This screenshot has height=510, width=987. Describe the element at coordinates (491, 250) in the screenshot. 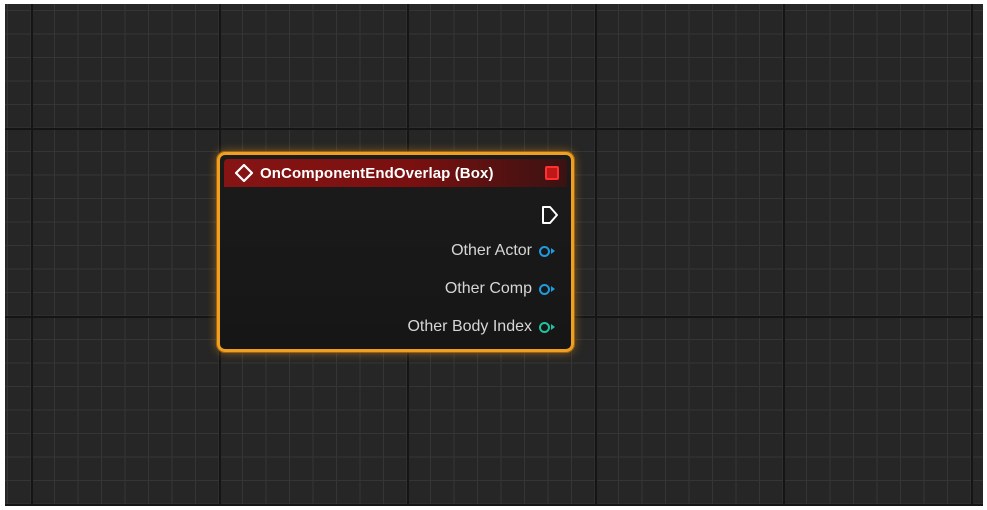

I see `pin-label-other-actor: Other Actor` at that location.